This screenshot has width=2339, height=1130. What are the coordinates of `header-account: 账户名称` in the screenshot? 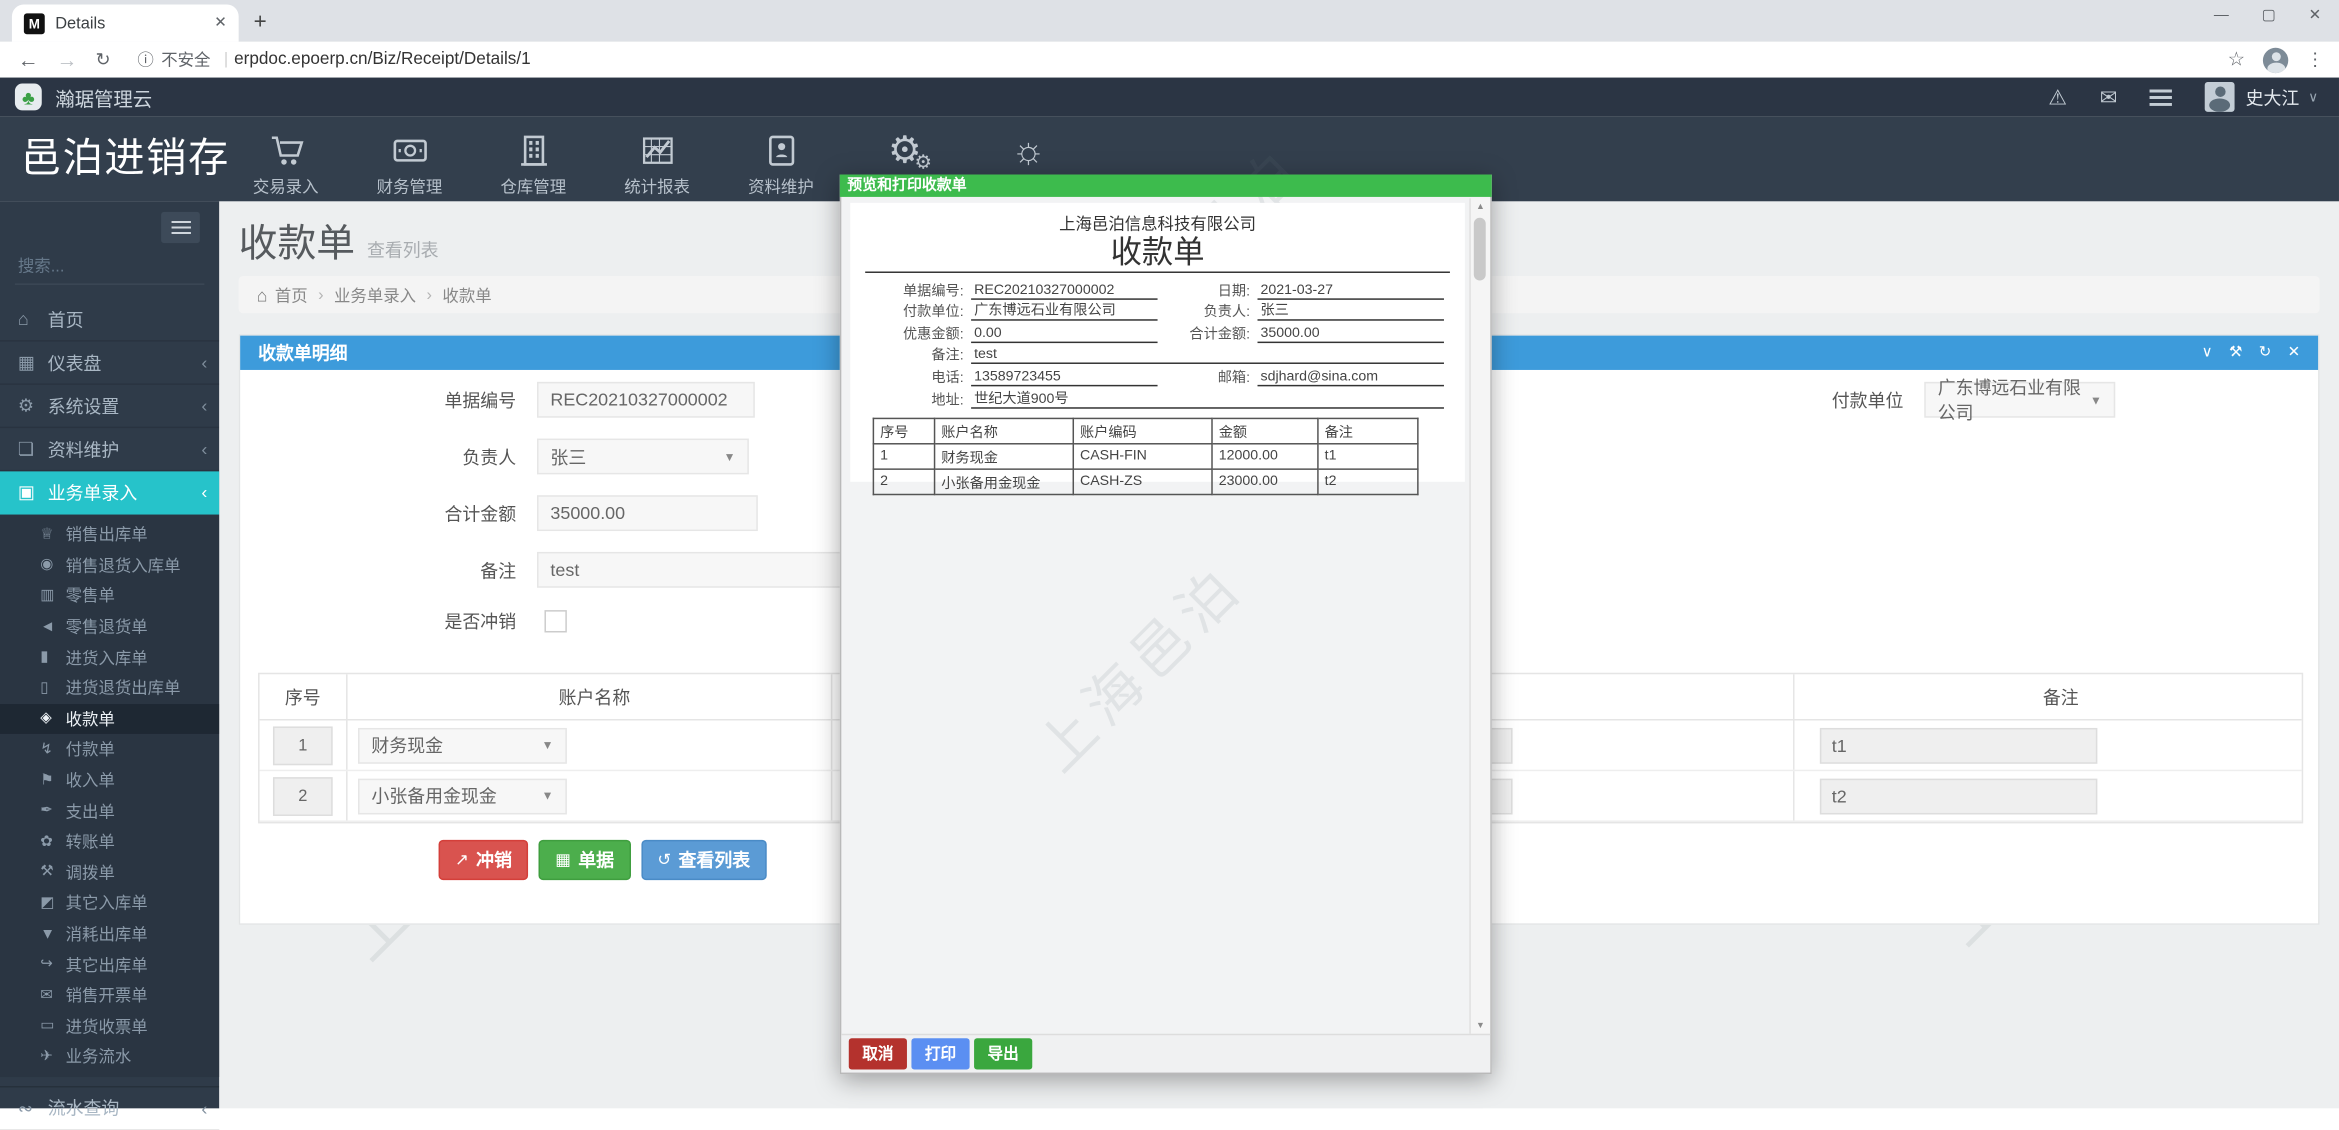 It's located at (590, 696).